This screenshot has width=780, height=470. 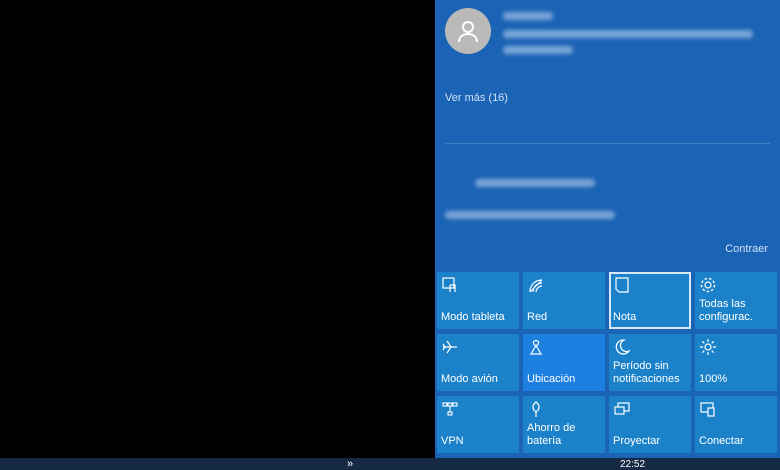 I want to click on avatar, so click(x=468, y=31).